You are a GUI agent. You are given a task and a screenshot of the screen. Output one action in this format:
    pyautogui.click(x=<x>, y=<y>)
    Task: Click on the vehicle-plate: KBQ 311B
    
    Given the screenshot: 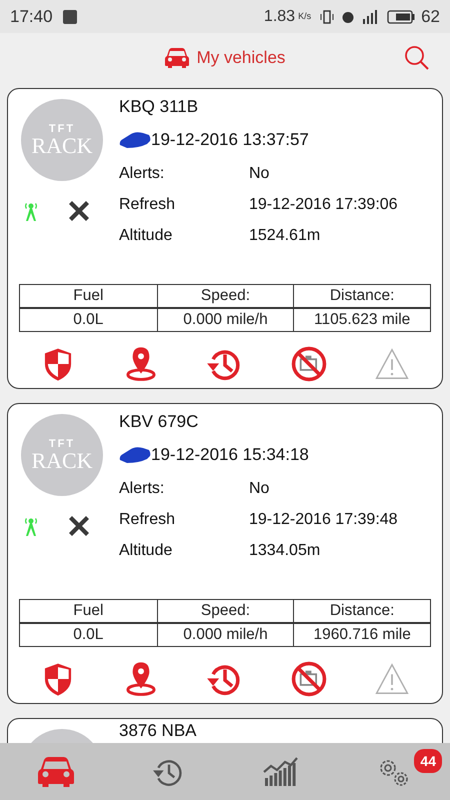 What is the action you would take?
    pyautogui.click(x=158, y=107)
    